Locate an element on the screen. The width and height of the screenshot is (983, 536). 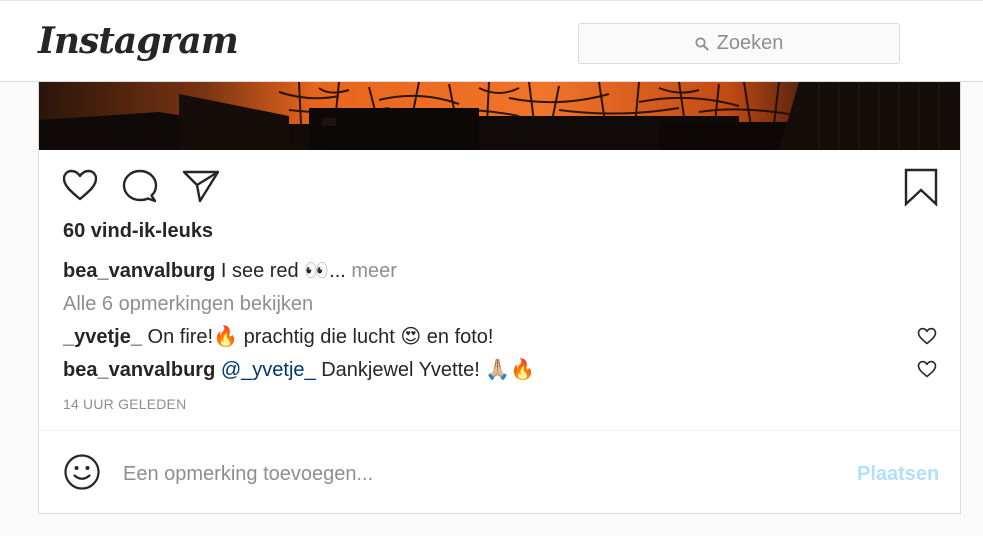
post-photo is located at coordinates (499, 116).